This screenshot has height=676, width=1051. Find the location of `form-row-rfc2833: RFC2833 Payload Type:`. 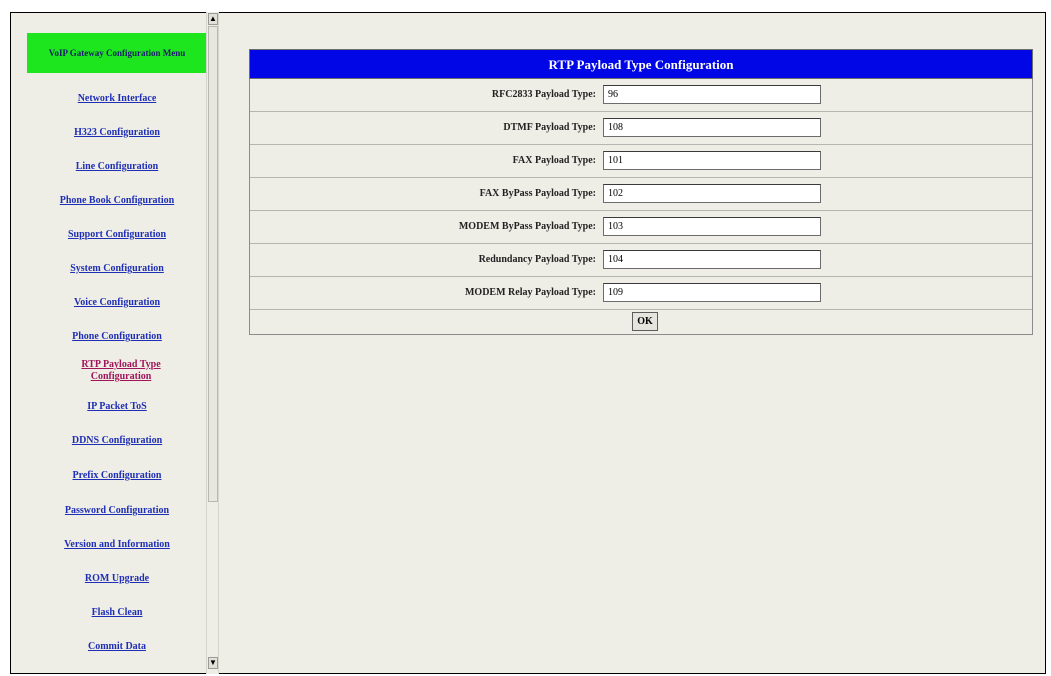

form-row-rfc2833: RFC2833 Payload Type: is located at coordinates (641, 95).